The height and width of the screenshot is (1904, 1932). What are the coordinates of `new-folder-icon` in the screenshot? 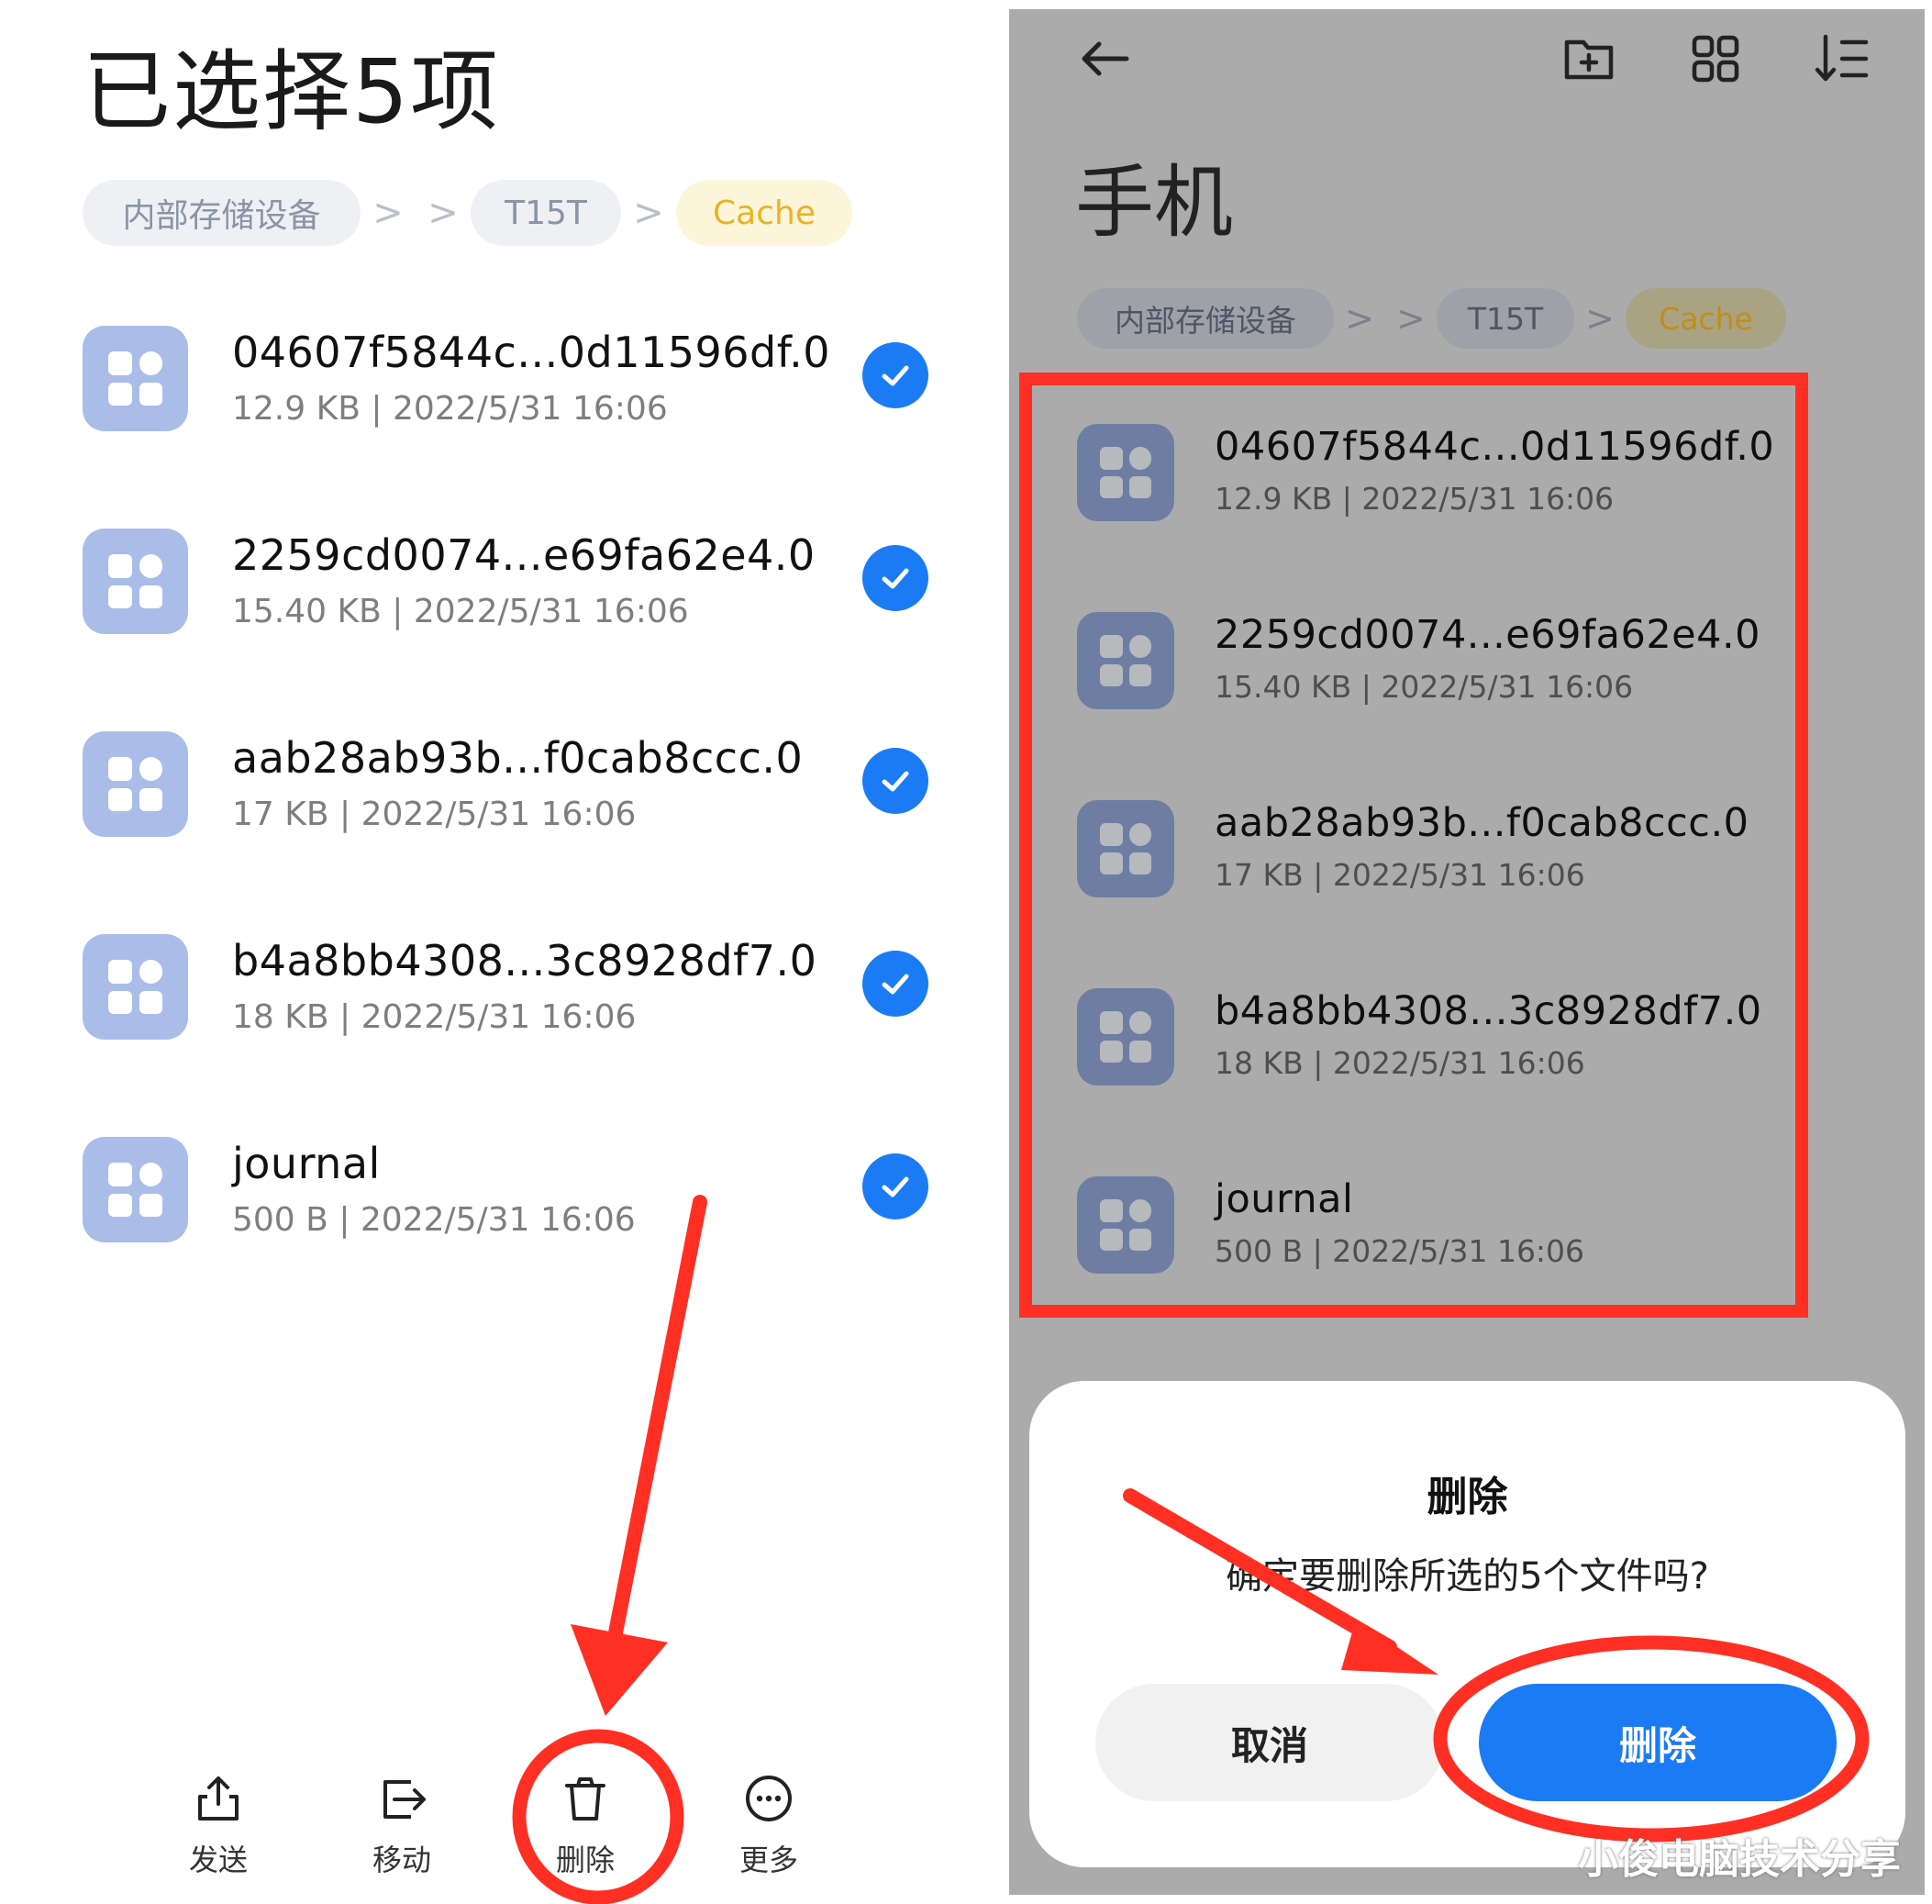 It's located at (1589, 58).